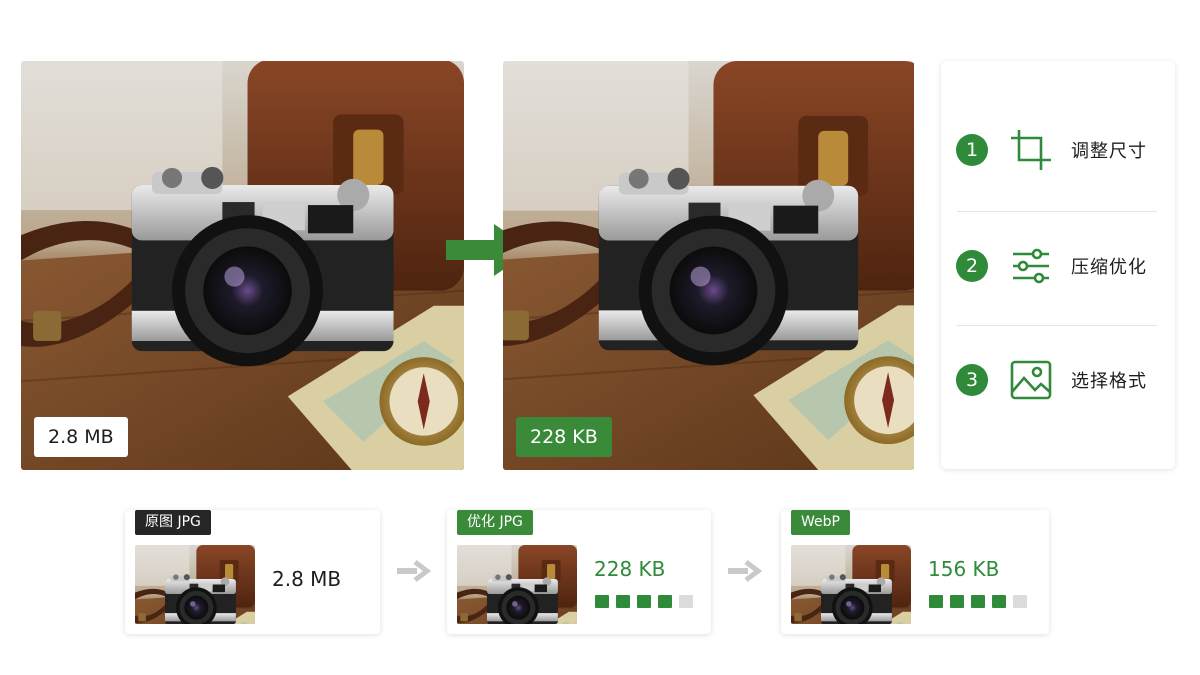 This screenshot has height=675, width=1200. Describe the element at coordinates (1109, 151) in the screenshot. I see `step-label: 调整尺寸` at that location.